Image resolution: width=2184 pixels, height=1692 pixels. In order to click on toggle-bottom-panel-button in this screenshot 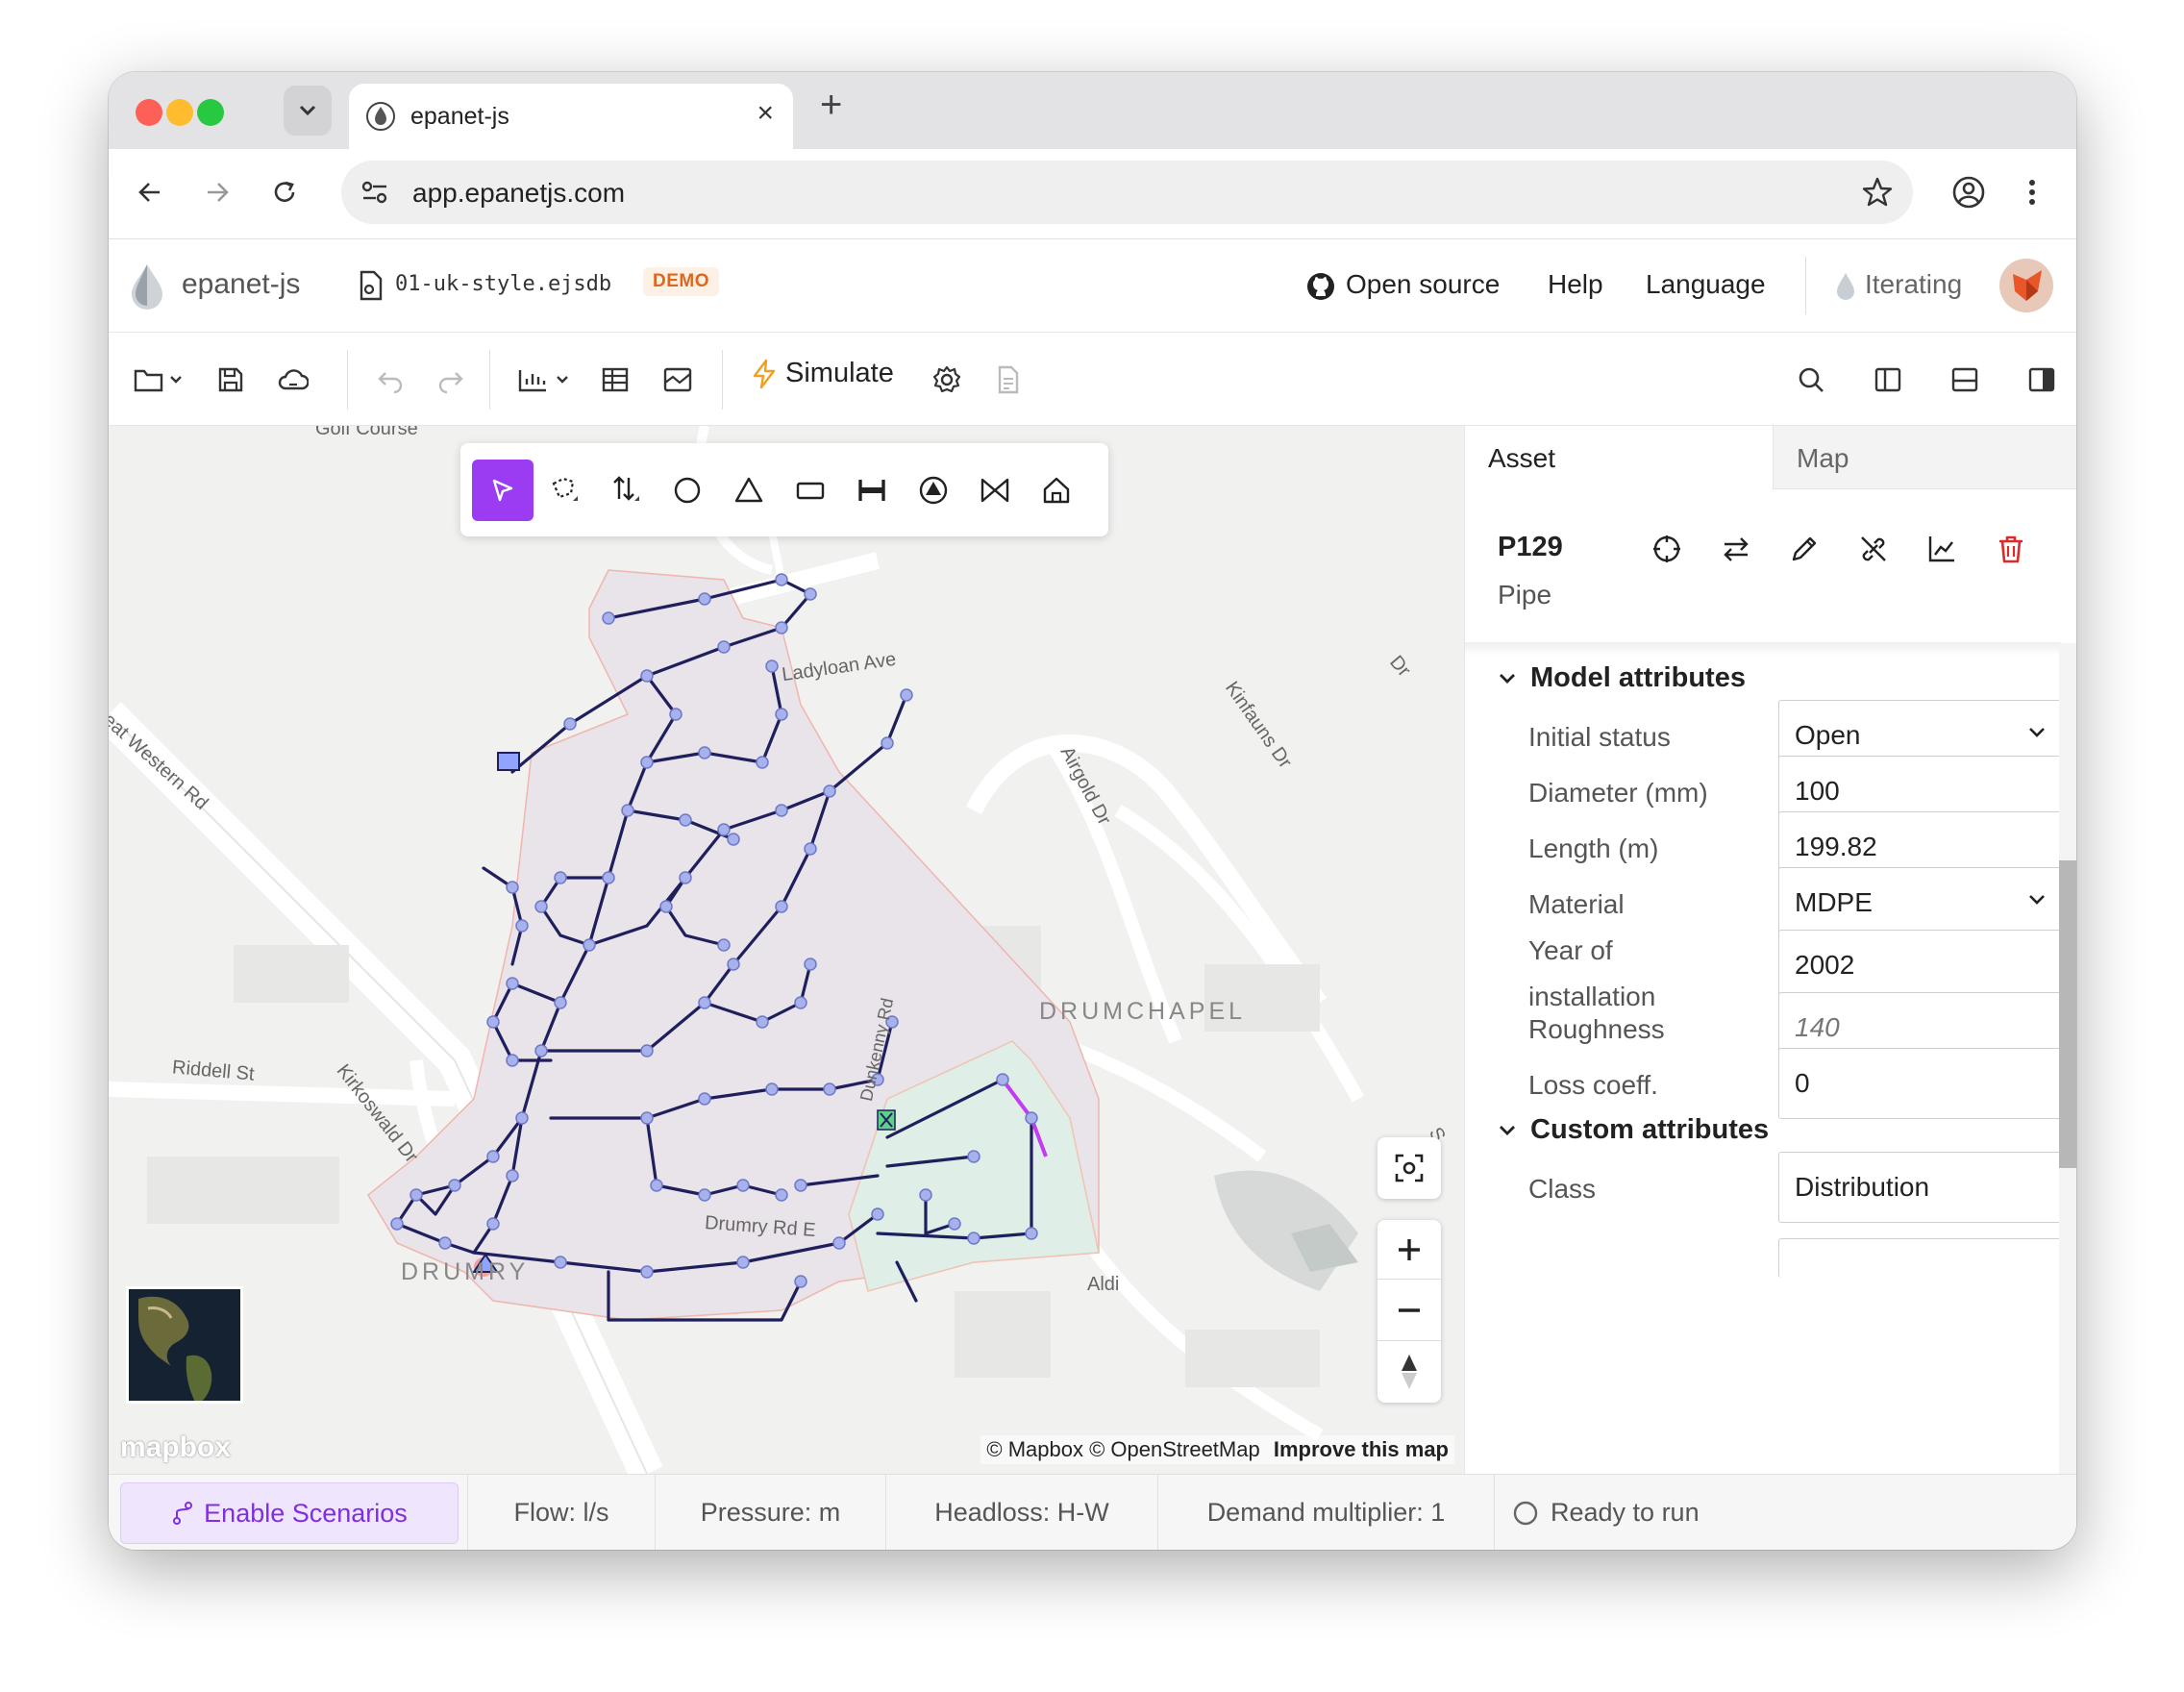, I will do `click(1965, 380)`.